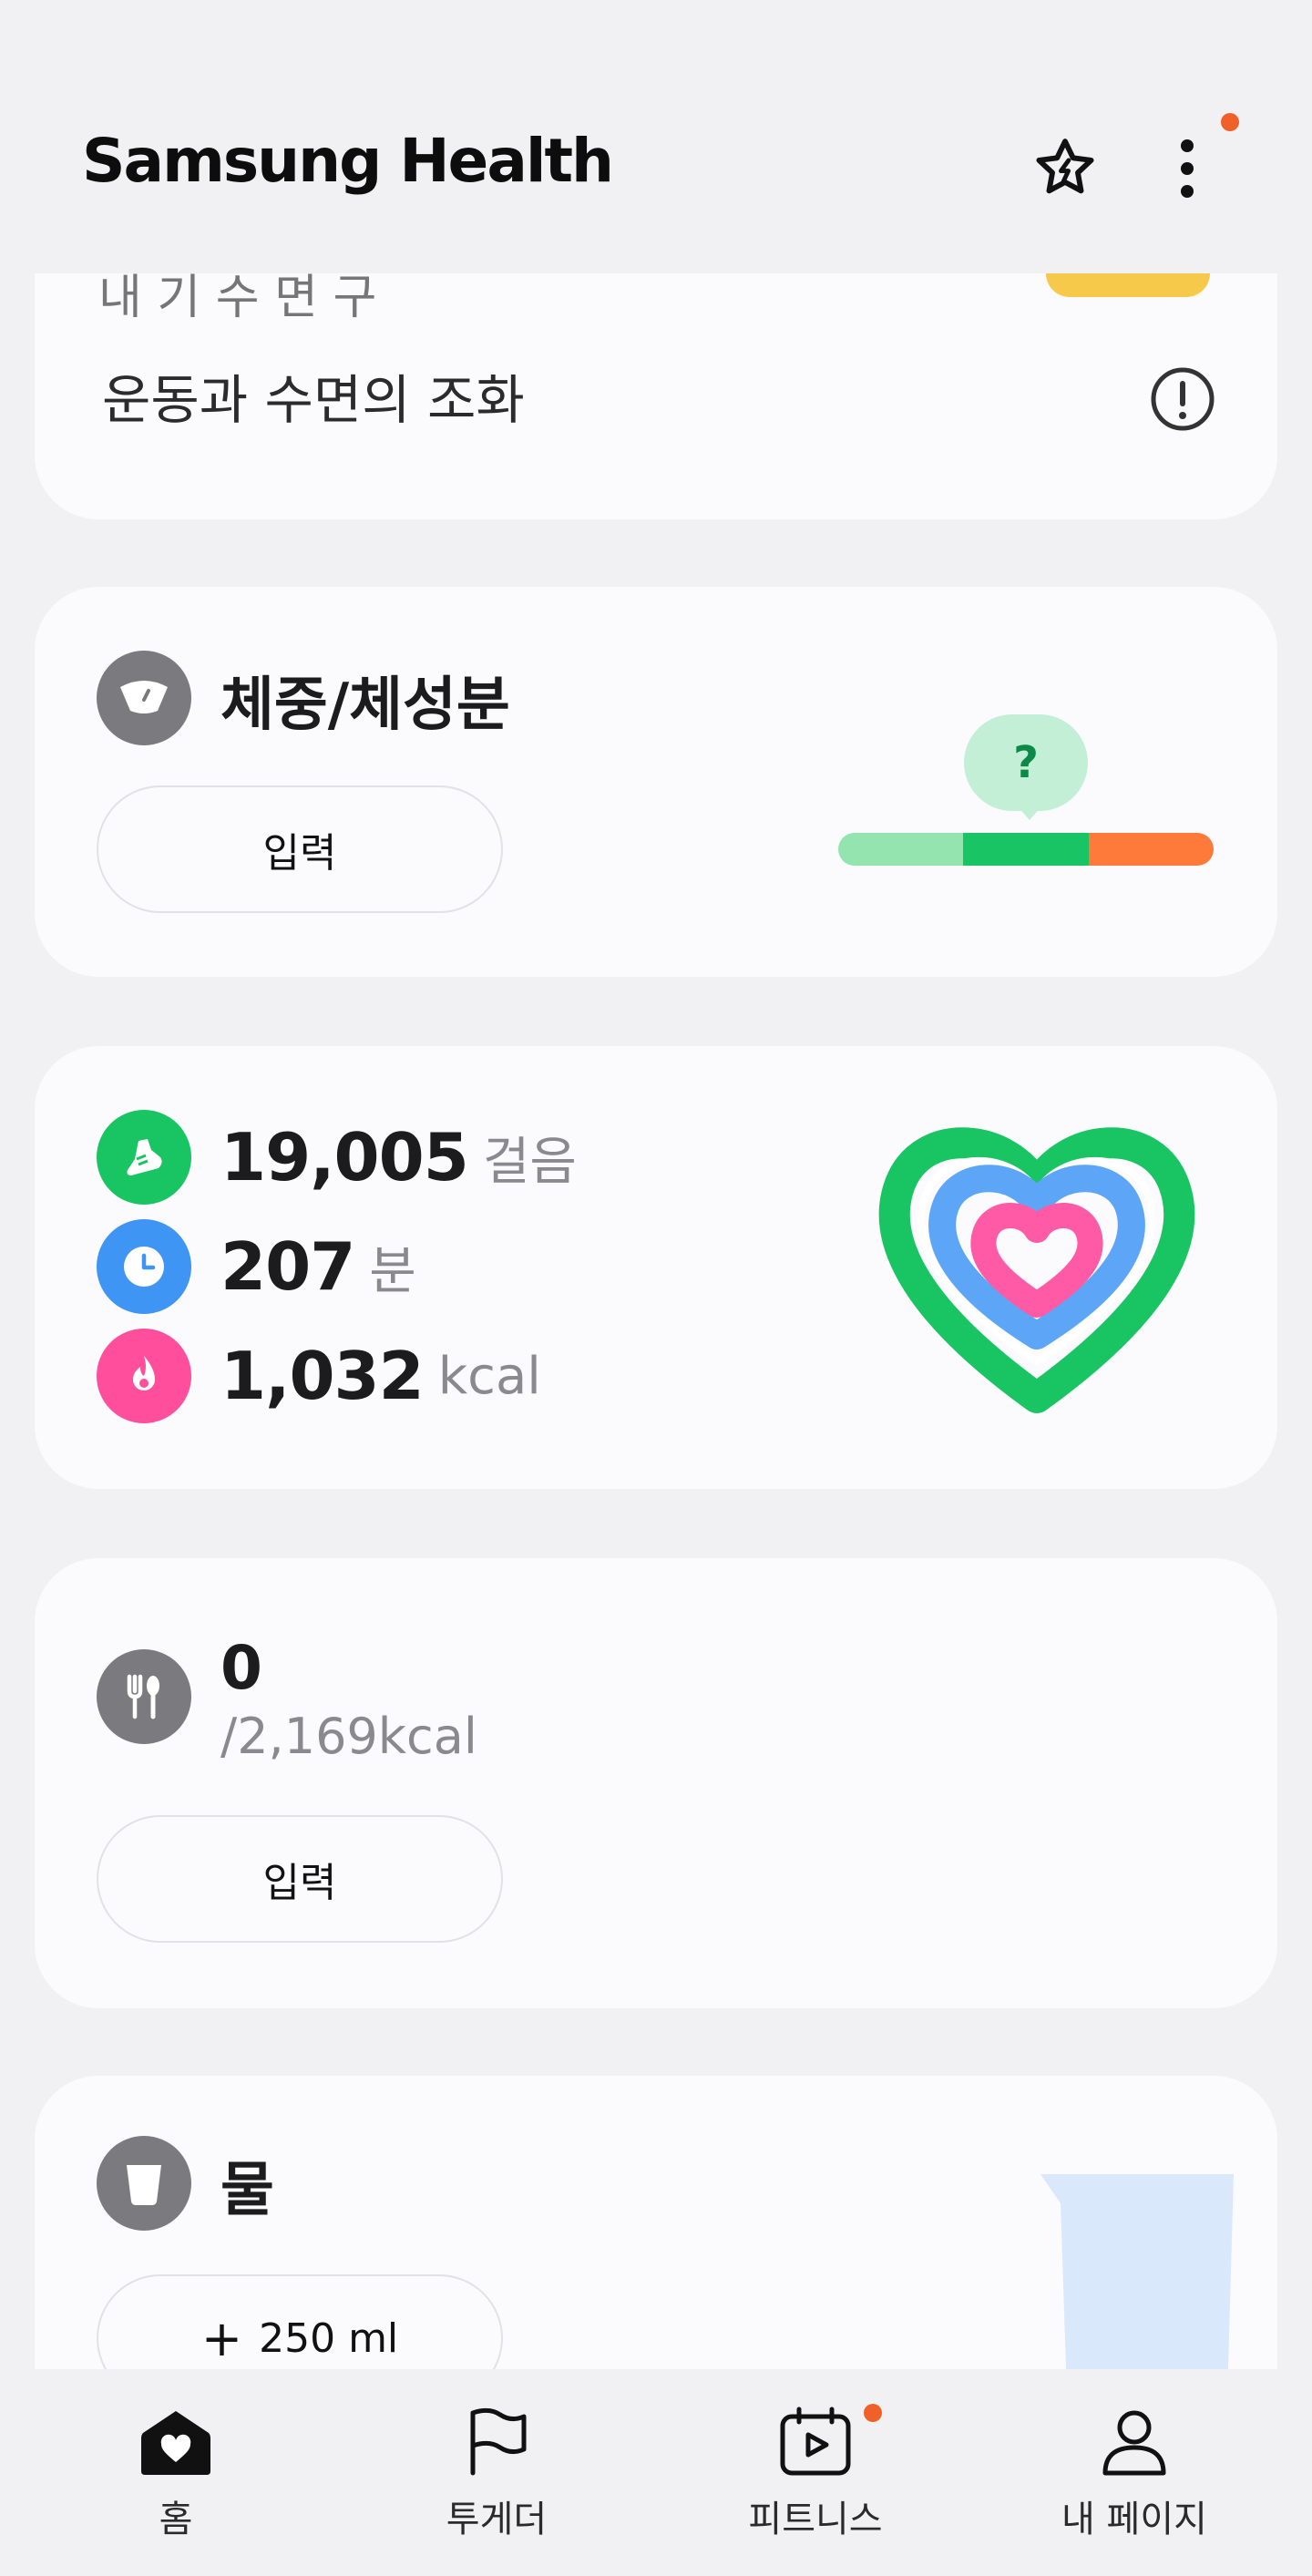 The height and width of the screenshot is (2576, 1312). What do you see at coordinates (392, 1271) in the screenshot?
I see `minutes-unit: 분` at bounding box center [392, 1271].